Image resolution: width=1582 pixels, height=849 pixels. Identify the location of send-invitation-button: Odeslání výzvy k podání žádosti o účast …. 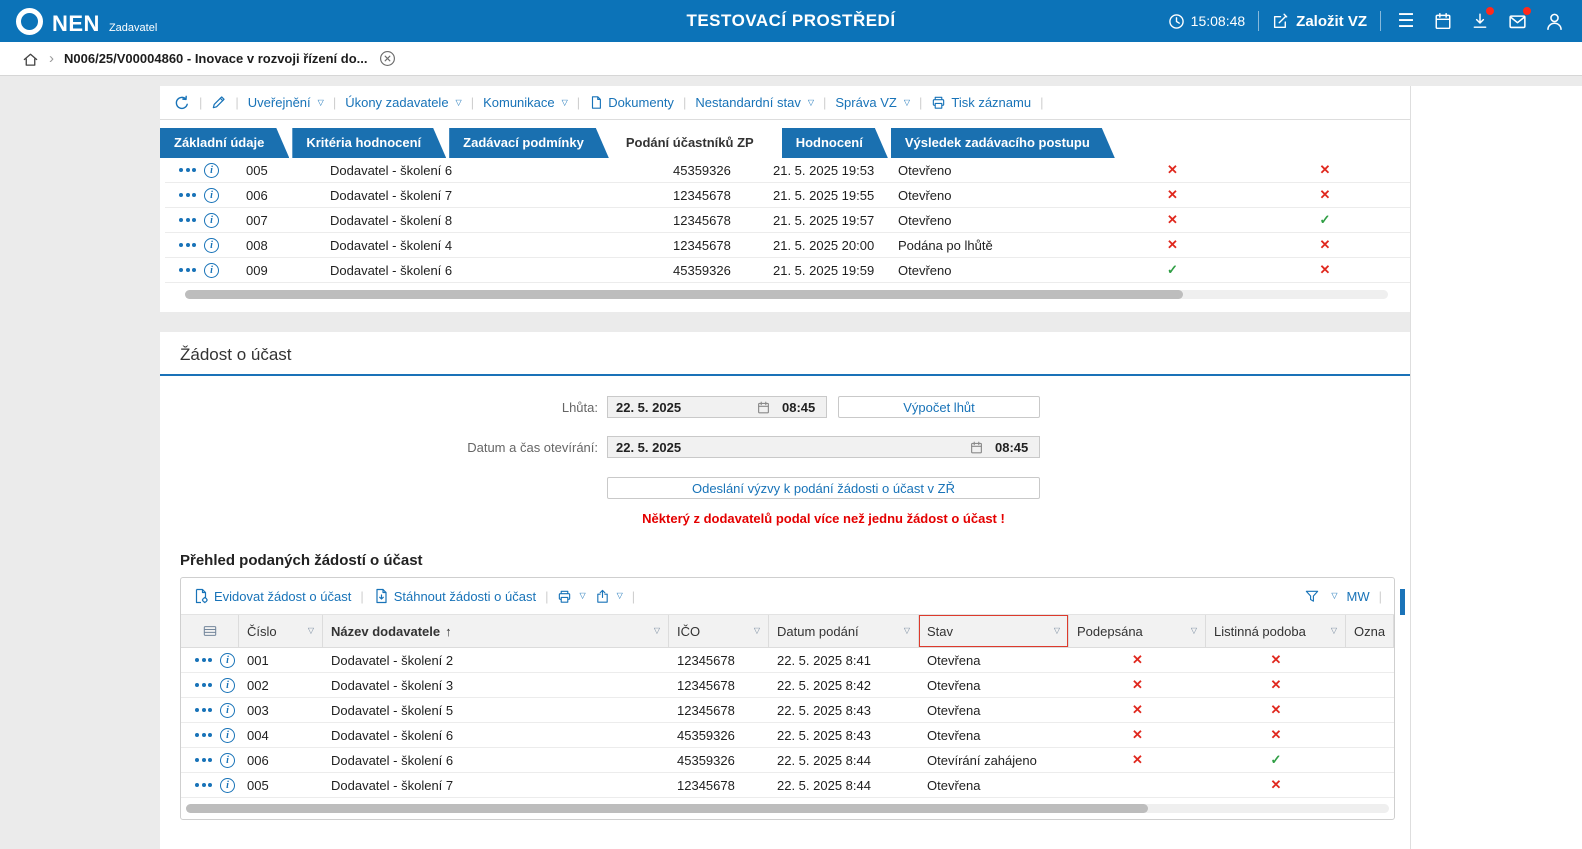
(823, 488).